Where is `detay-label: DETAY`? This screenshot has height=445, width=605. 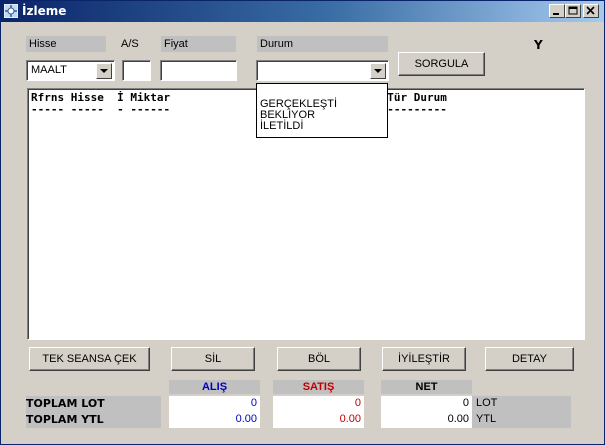
detay-label: DETAY is located at coordinates (529, 359).